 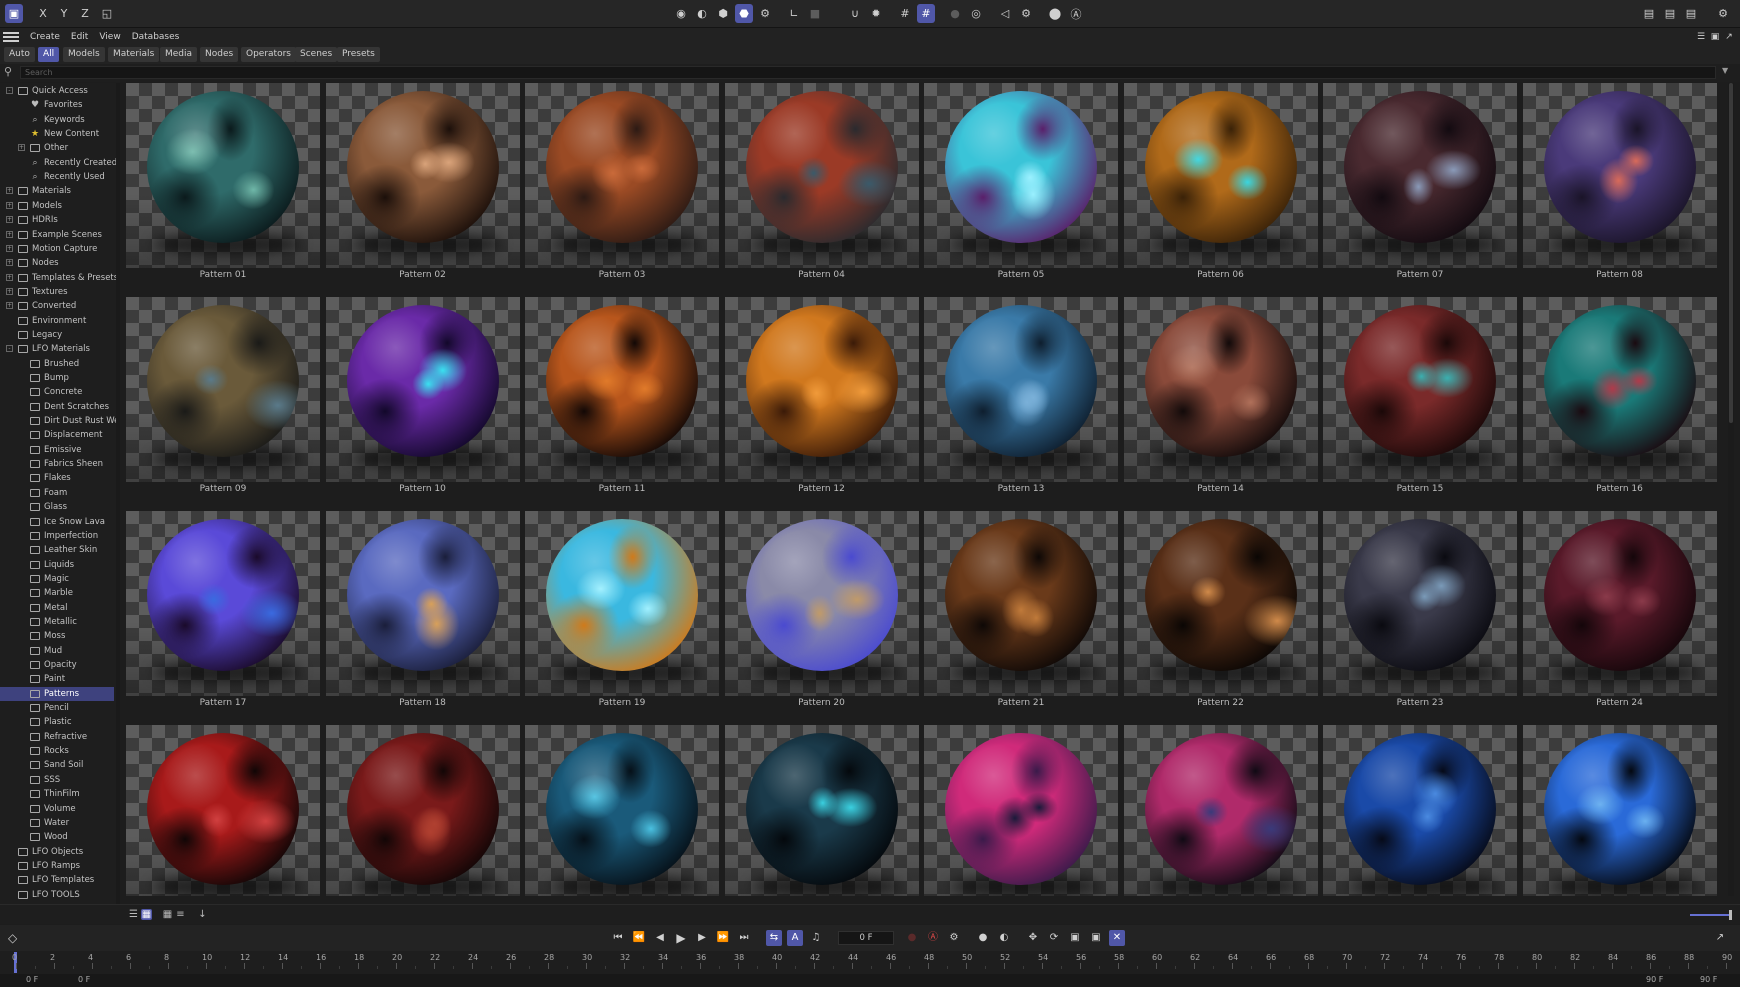 What do you see at coordinates (866, 938) in the screenshot?
I see `current-frame-field: 0 F` at bounding box center [866, 938].